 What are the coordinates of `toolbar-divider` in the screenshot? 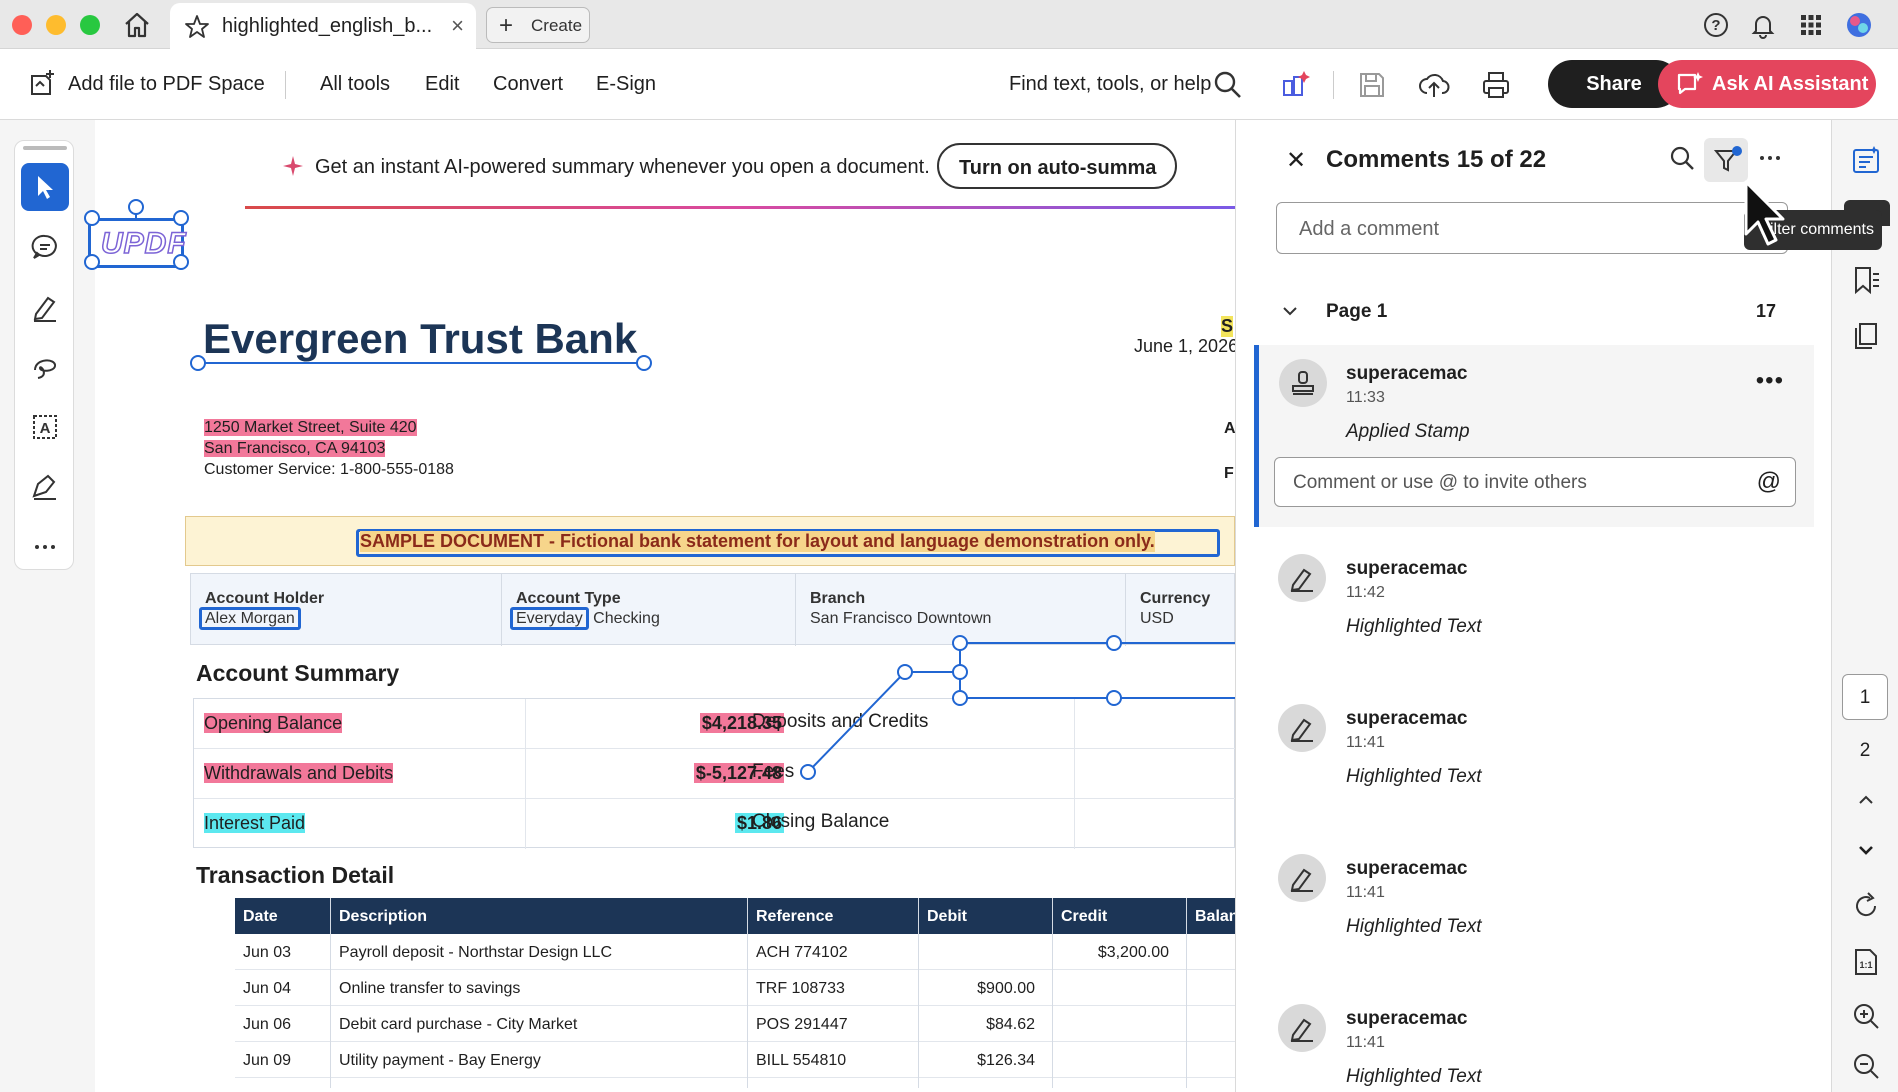 It's located at (1333, 85).